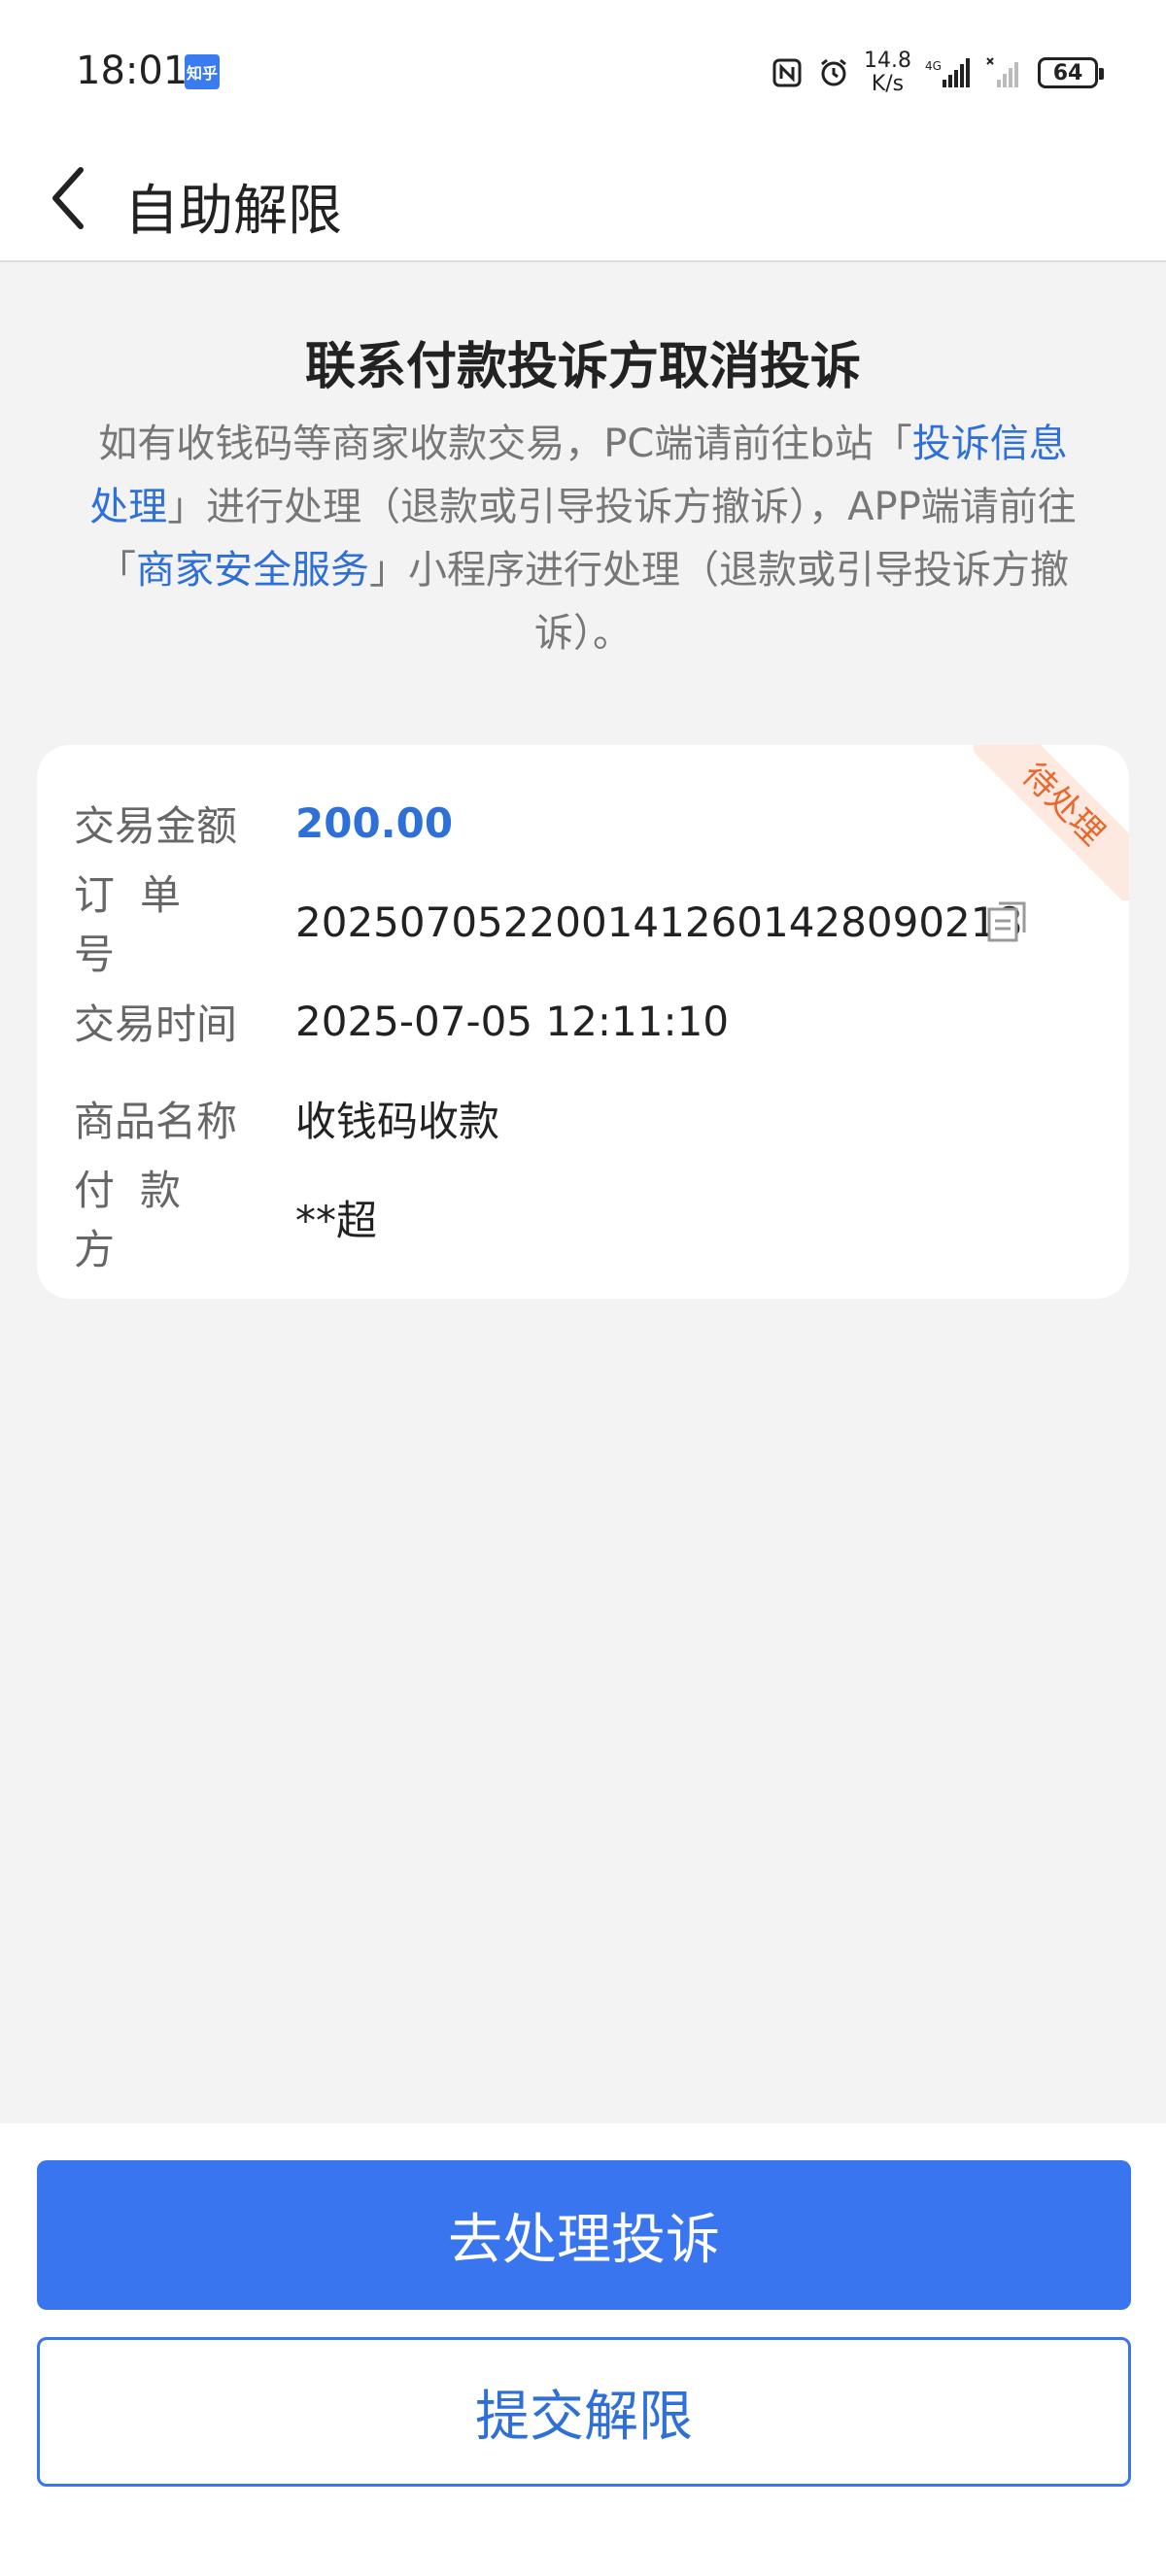 This screenshot has width=1166, height=2576. I want to click on back-button, so click(68, 198).